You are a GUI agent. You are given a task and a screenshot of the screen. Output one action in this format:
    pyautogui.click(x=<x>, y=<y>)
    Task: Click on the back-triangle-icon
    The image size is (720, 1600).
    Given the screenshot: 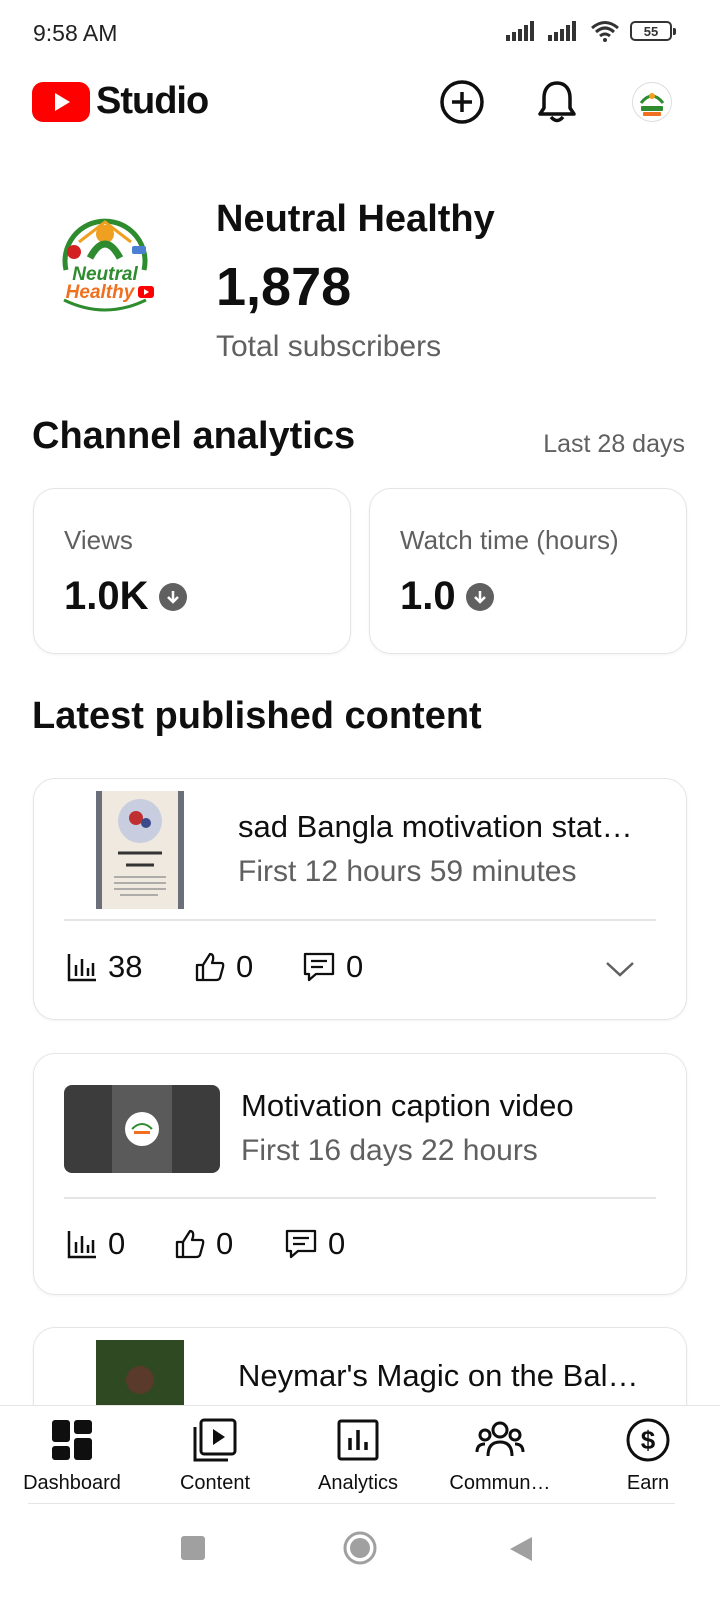 What is the action you would take?
    pyautogui.click(x=521, y=1549)
    